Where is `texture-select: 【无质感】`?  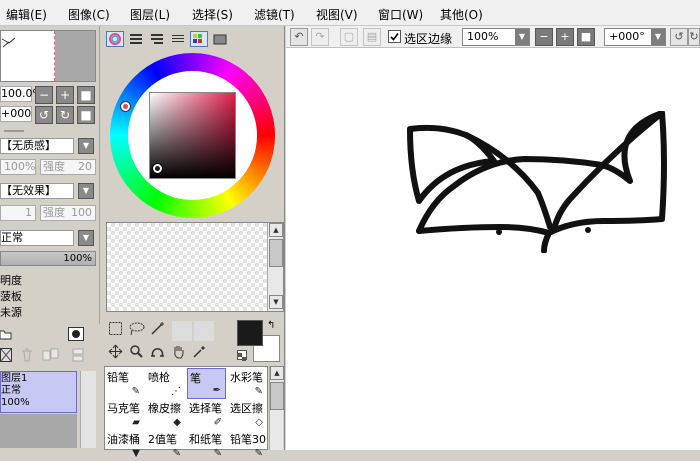 texture-select: 【无质感】 is located at coordinates (37, 146).